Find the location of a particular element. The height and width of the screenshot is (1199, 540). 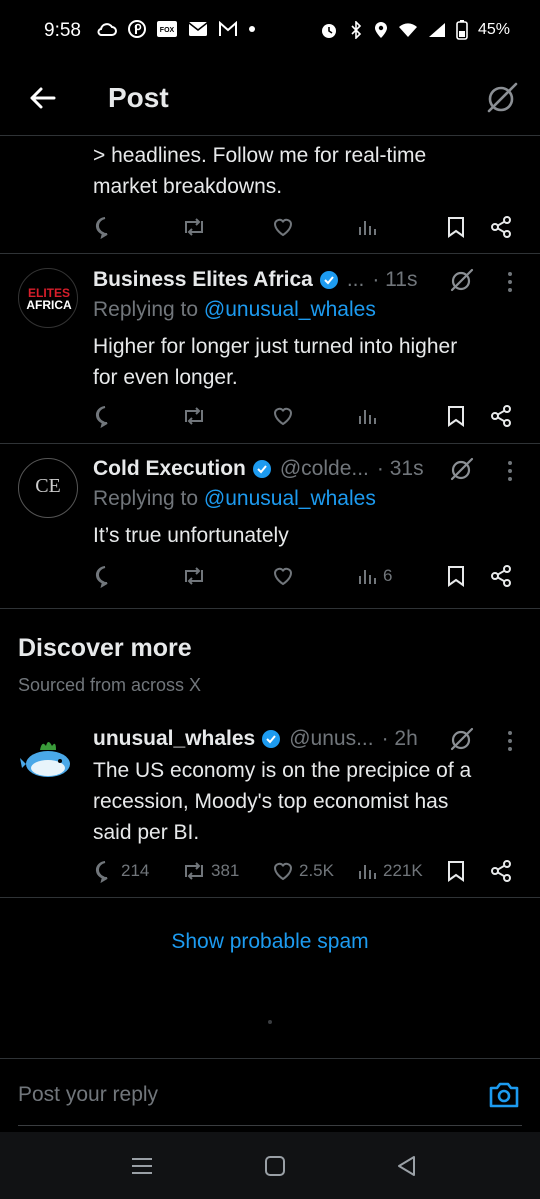

tweet-actions: 6 is located at coordinates (305, 576).